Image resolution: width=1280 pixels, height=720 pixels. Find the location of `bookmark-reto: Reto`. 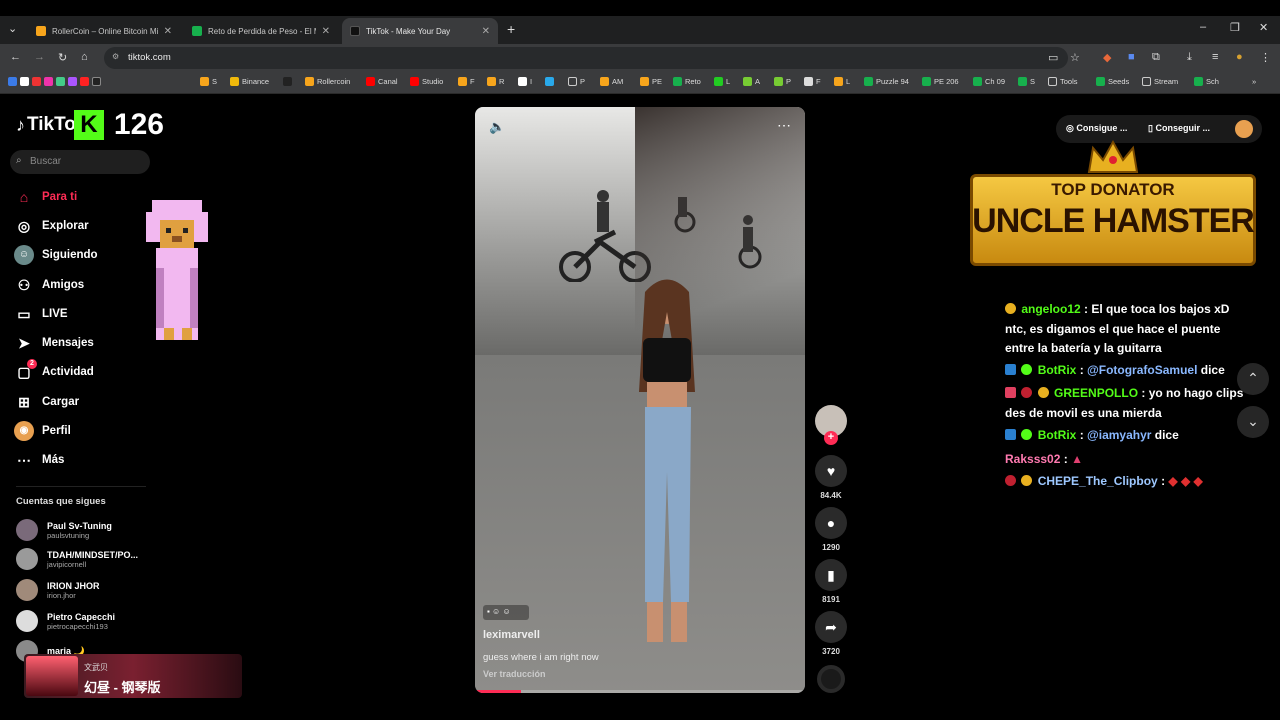

bookmark-reto: Reto is located at coordinates (687, 81).